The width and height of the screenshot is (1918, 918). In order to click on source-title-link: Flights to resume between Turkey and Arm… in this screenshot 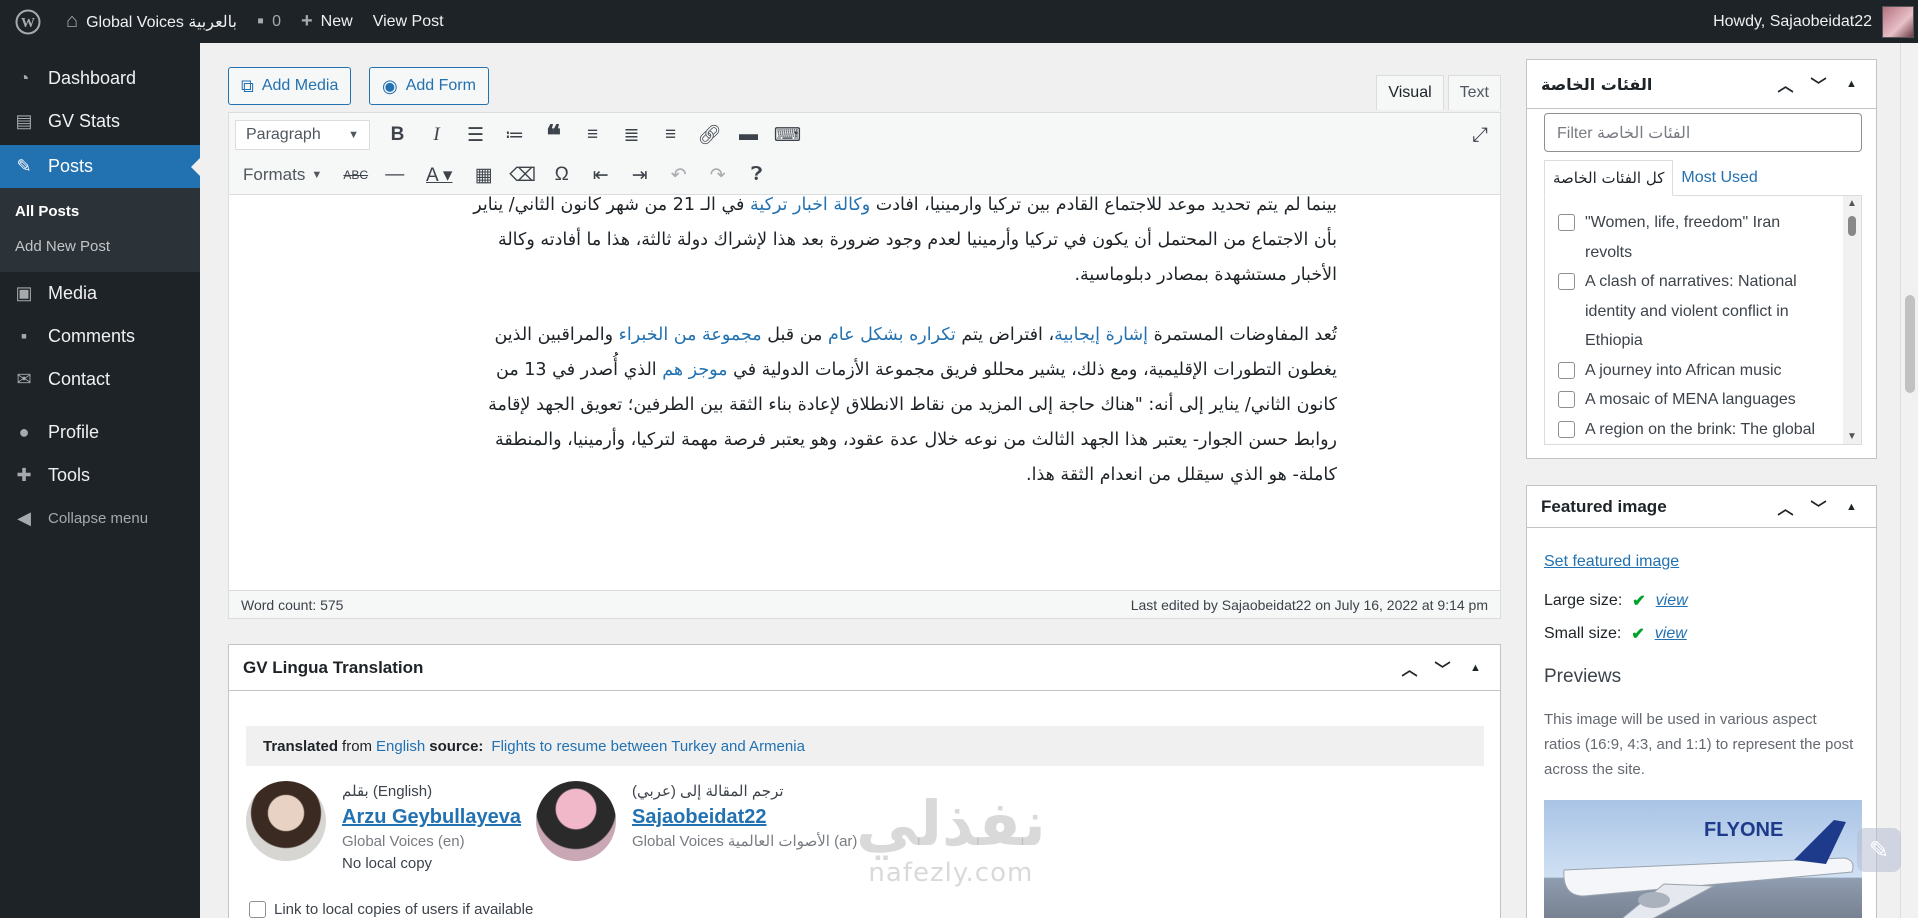, I will do `click(648, 746)`.